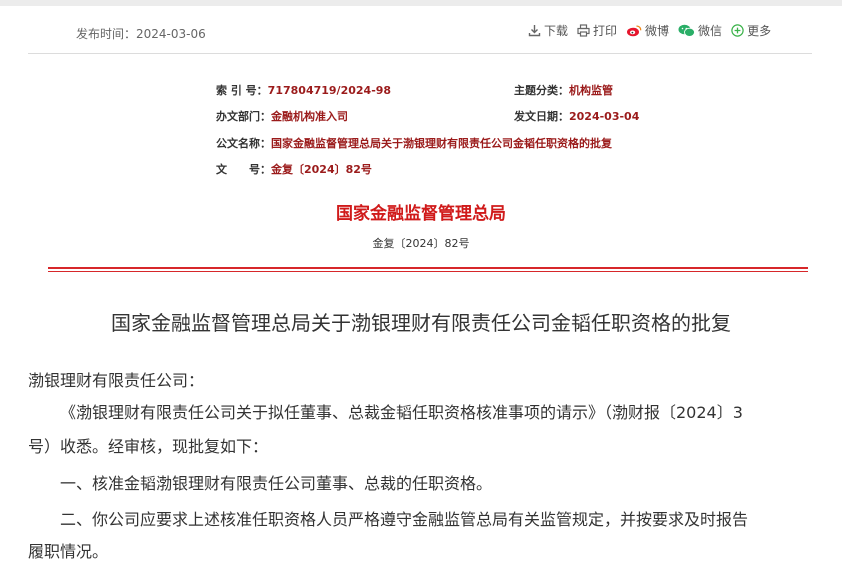 Image resolution: width=842 pixels, height=567 pixels. Describe the element at coordinates (541, 90) in the screenshot. I see `meta-category-label: 主题分类：` at that location.